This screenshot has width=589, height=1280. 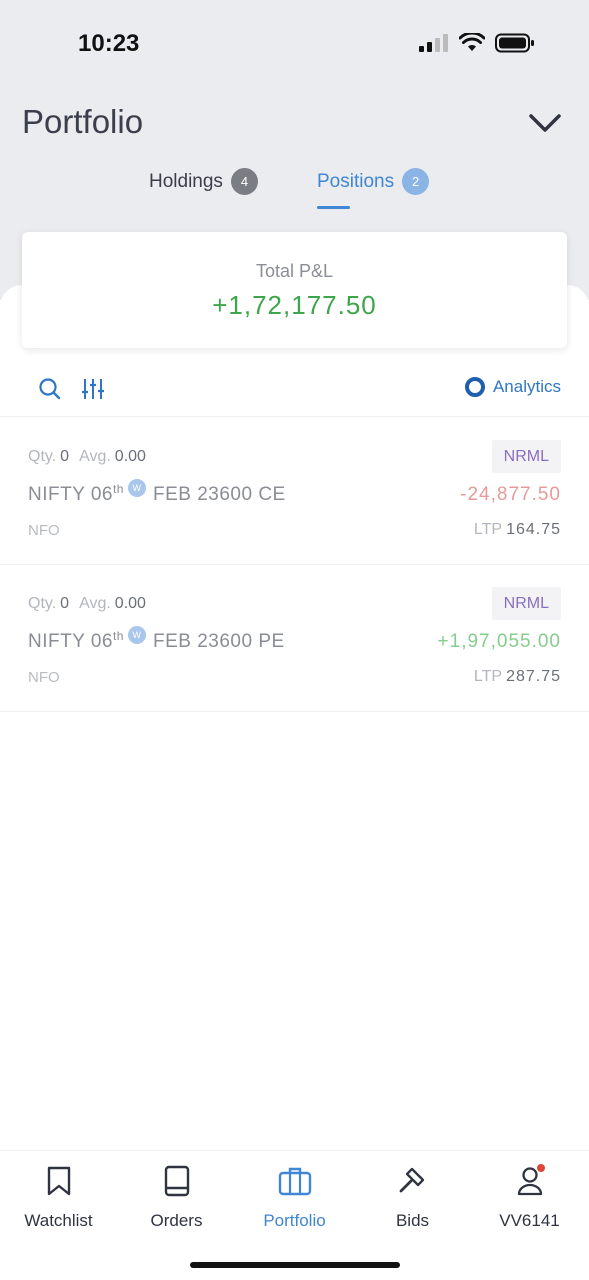 I want to click on total-pnl-label: Total P&L, so click(x=294, y=271).